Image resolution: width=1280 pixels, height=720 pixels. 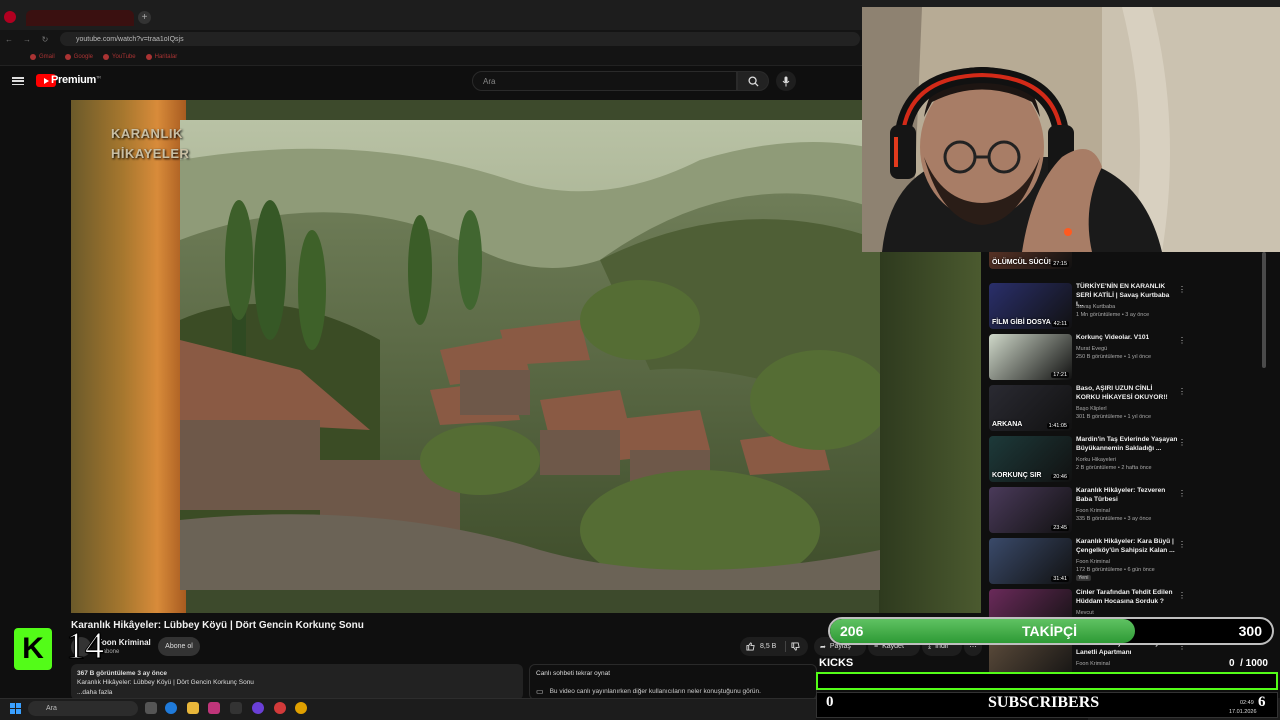 What do you see at coordinates (1247, 703) in the screenshot?
I see `clock-time: 02:49` at bounding box center [1247, 703].